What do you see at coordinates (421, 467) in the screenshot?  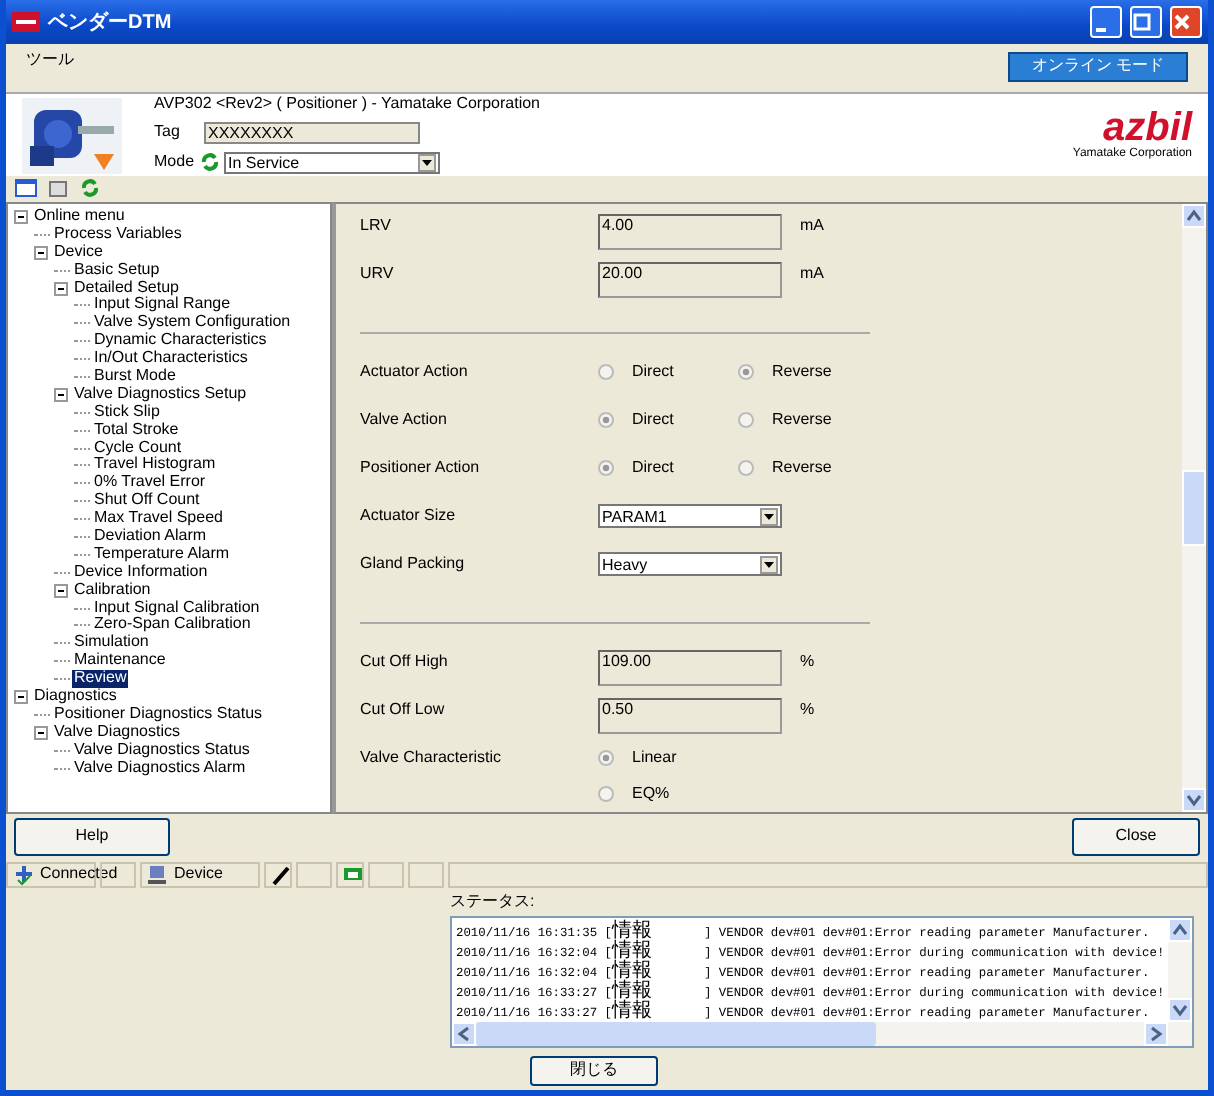 I see `field-label: Positioner Action` at bounding box center [421, 467].